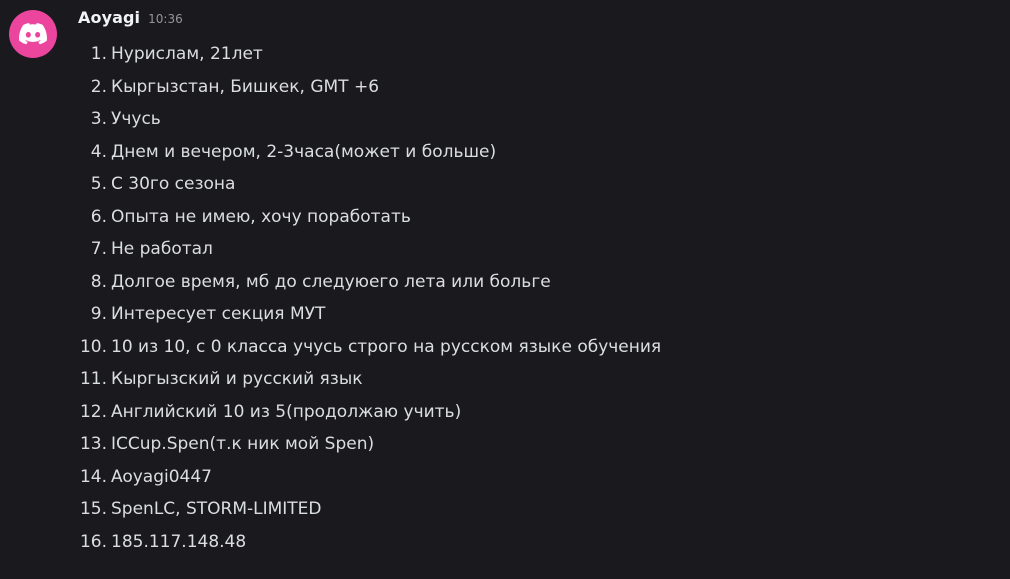 This screenshot has width=1010, height=579. What do you see at coordinates (369, 54) in the screenshot?
I see `list-item: 1. Нурислам, 21лет` at bounding box center [369, 54].